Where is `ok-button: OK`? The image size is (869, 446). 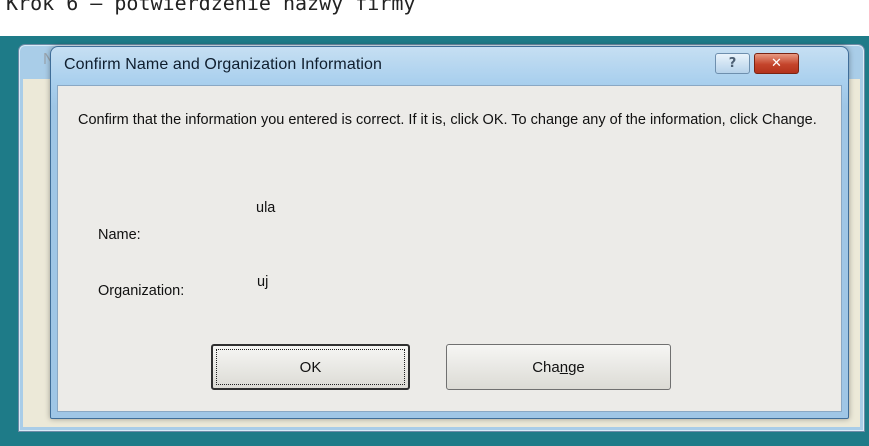 ok-button: OK is located at coordinates (310, 367).